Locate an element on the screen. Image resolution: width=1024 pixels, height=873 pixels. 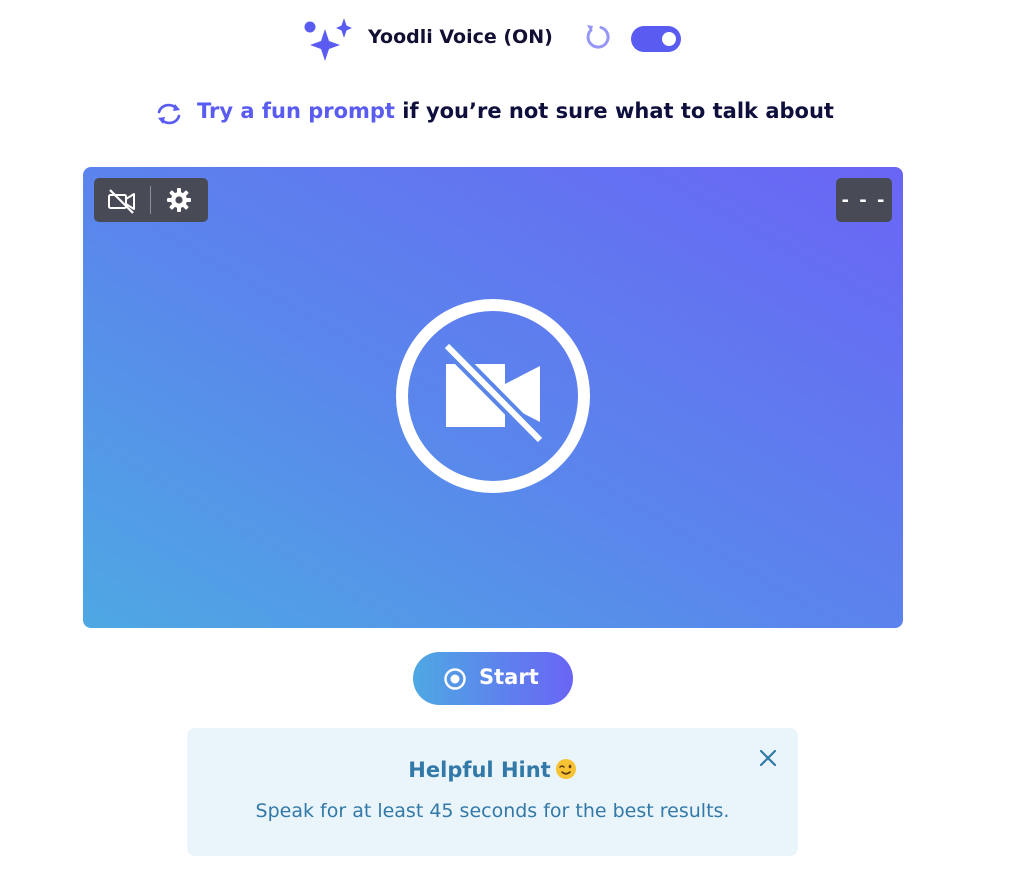
winking-face-icon is located at coordinates (565, 769).